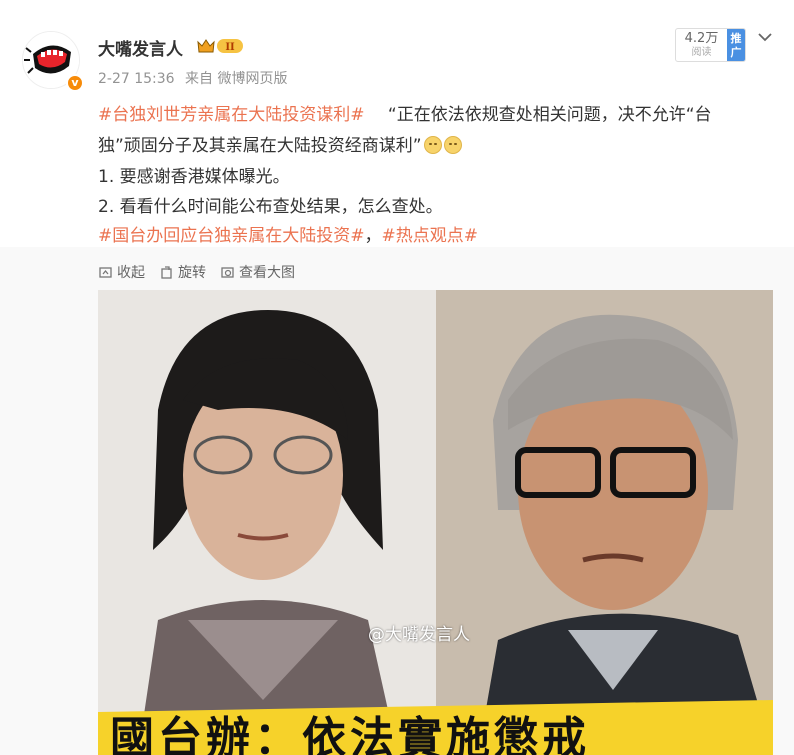  Describe the element at coordinates (236, 79) in the screenshot. I see `post-source: 来自 微博网页版` at that location.